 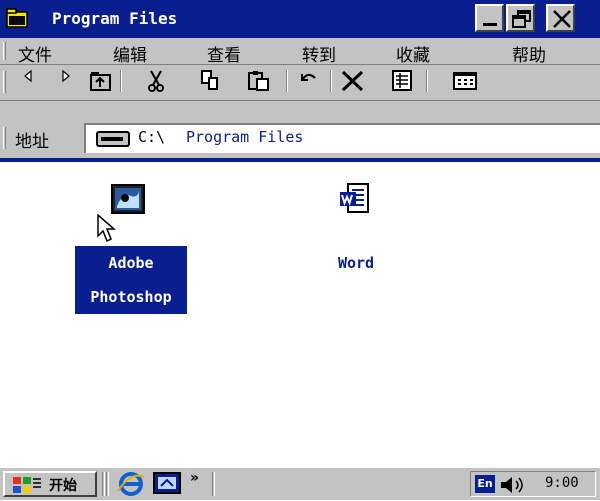 What do you see at coordinates (308, 77) in the screenshot?
I see `undo-icon` at bounding box center [308, 77].